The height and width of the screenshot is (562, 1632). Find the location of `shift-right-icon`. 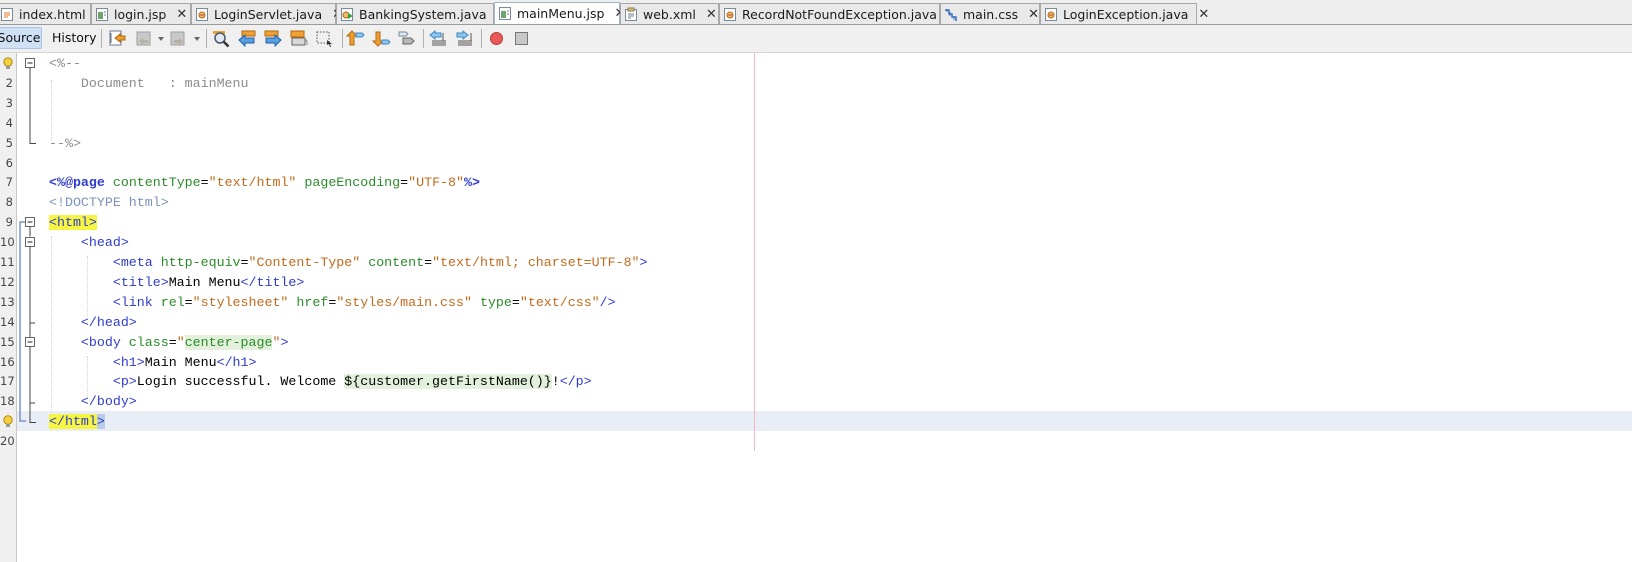

shift-right-icon is located at coordinates (464, 38).